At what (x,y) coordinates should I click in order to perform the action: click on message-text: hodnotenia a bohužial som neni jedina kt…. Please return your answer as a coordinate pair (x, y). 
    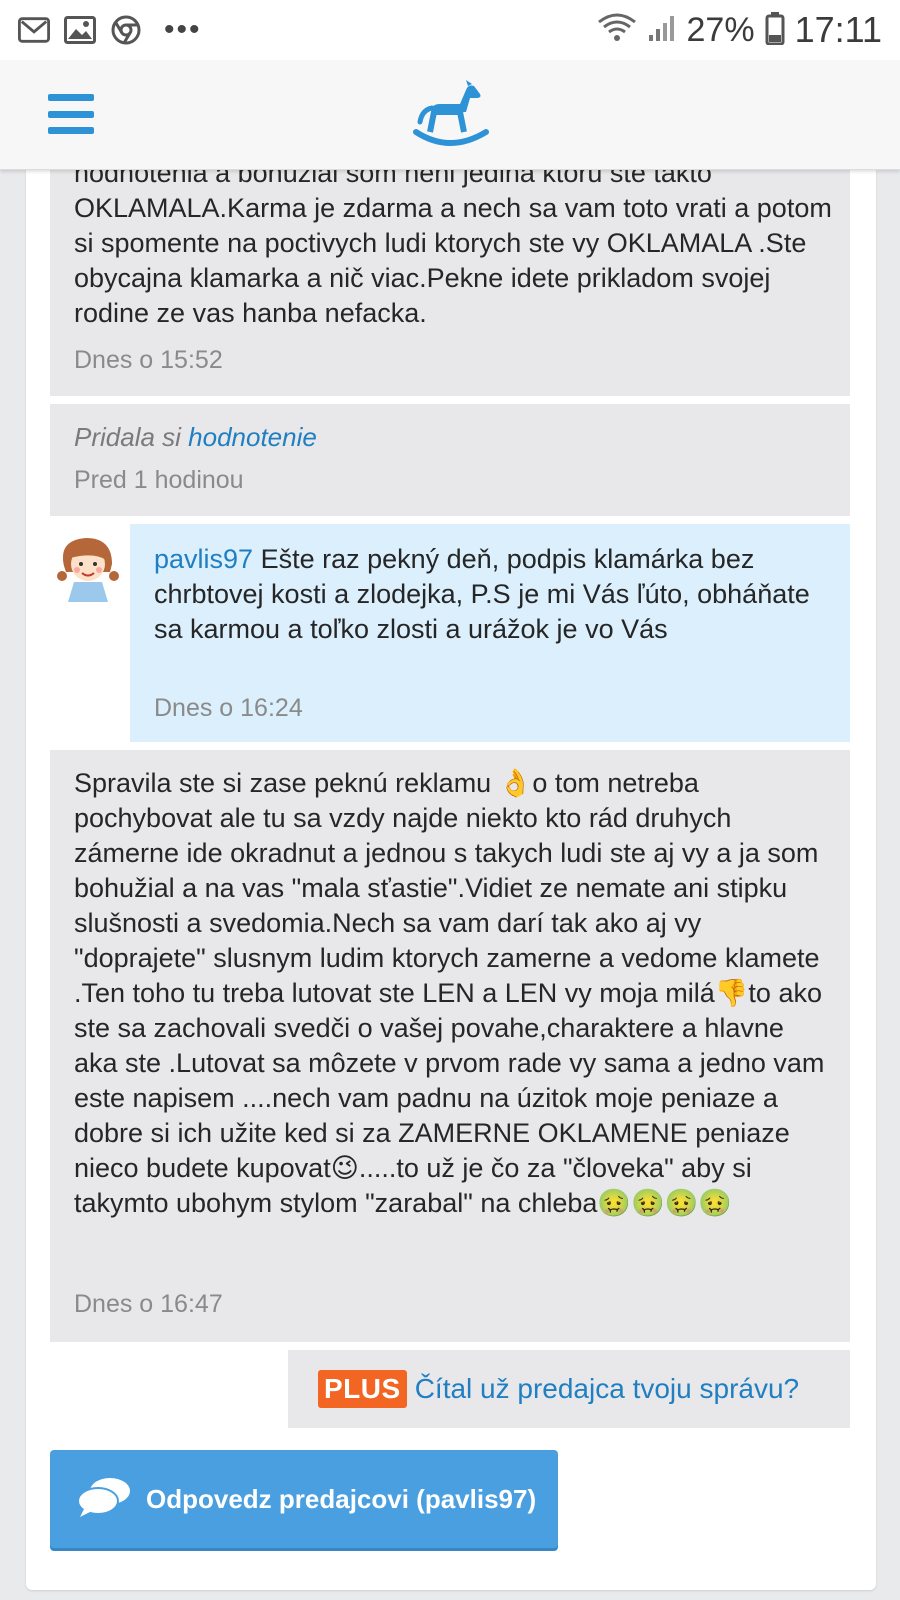
    Looking at the image, I should click on (453, 249).